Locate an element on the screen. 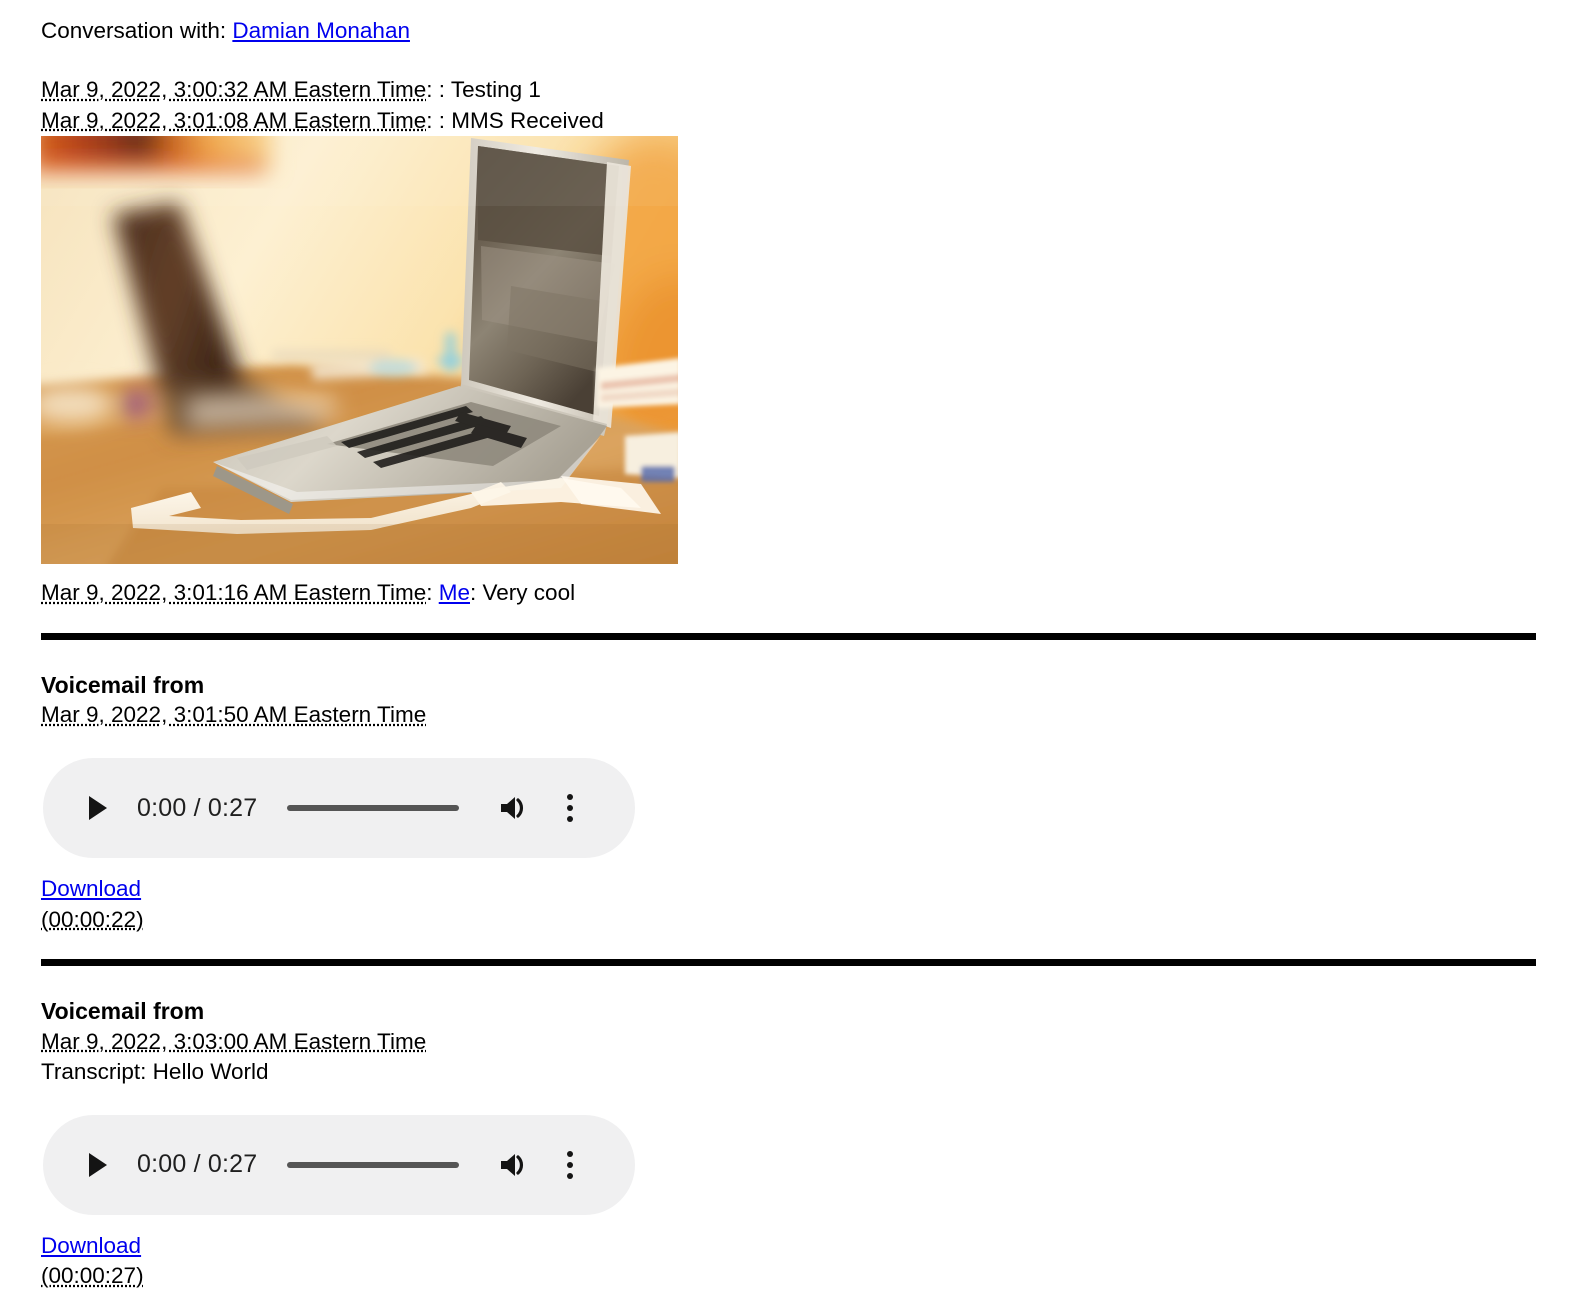 This screenshot has height=1292, width=1578. conversation-header: Conversation with: Damian Monahan is located at coordinates (809, 30).